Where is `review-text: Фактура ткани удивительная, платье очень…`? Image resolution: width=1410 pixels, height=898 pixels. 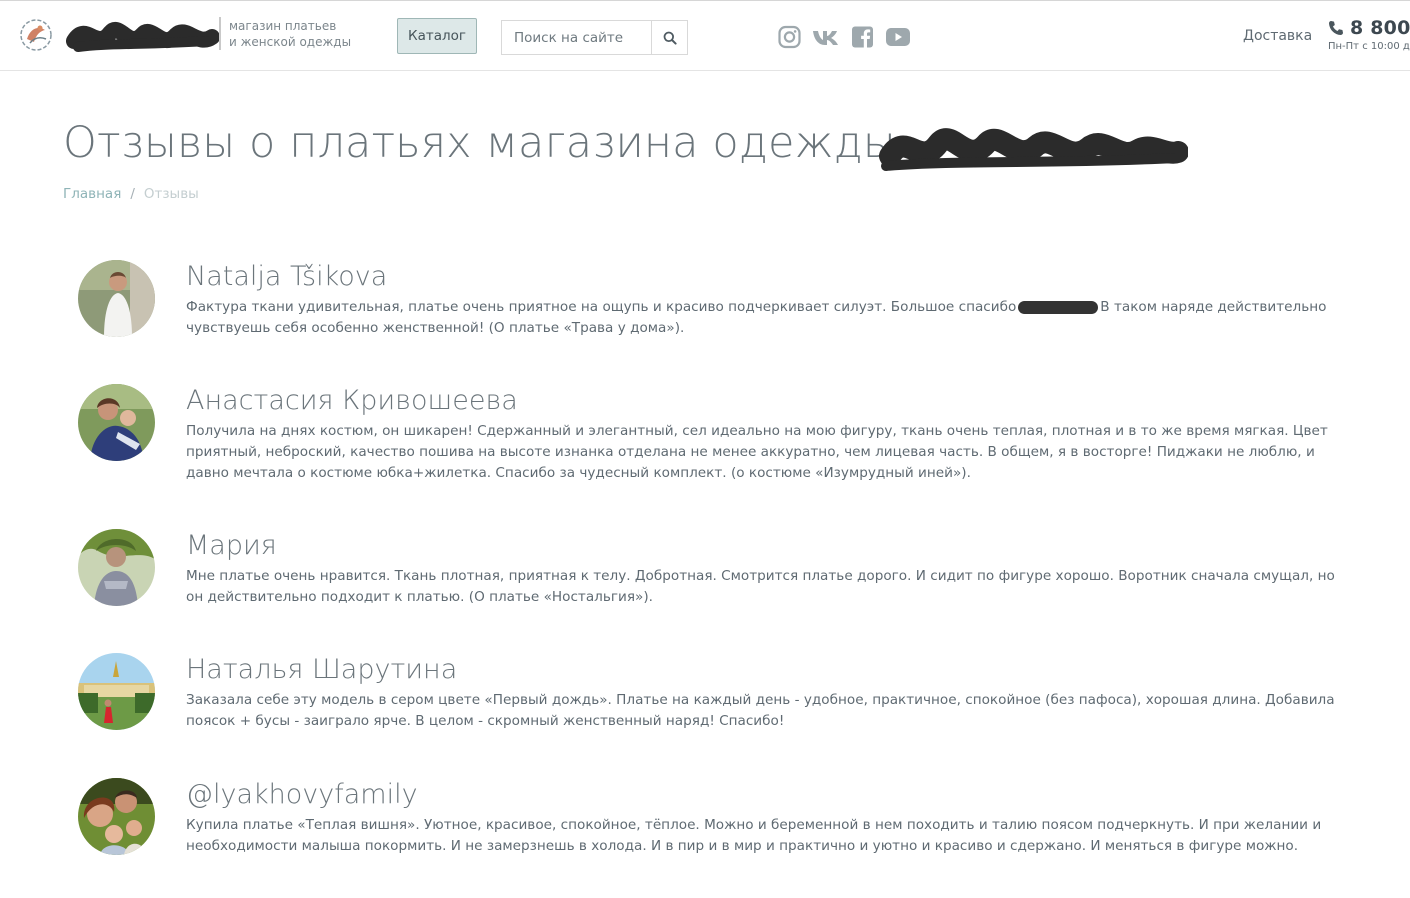
review-text: Фактура ткани удивительная, платье очень… is located at coordinates (761, 318).